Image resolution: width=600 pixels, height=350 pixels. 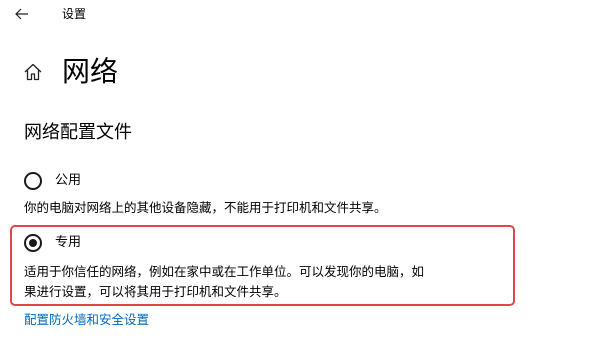 What do you see at coordinates (155, 291) in the screenshot?
I see `private-description-line2: 果进行设置，可以将其用于打印机和文件共享。` at bounding box center [155, 291].